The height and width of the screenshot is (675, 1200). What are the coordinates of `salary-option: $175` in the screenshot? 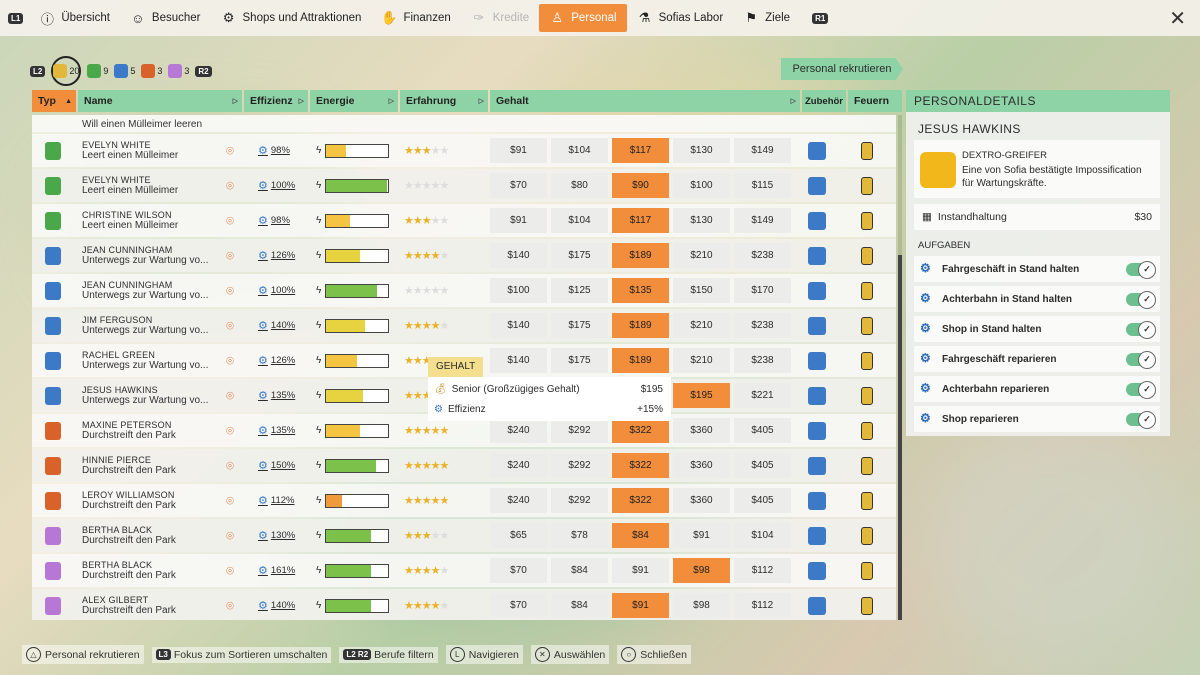 It's located at (579, 325).